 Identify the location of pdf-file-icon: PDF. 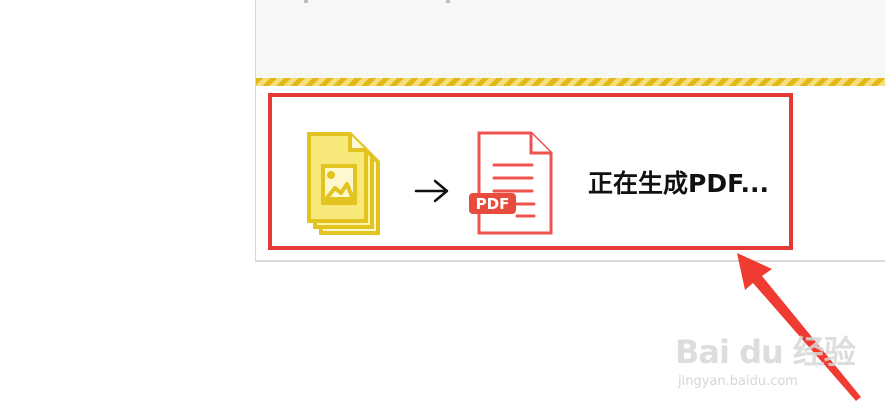
(511, 183).